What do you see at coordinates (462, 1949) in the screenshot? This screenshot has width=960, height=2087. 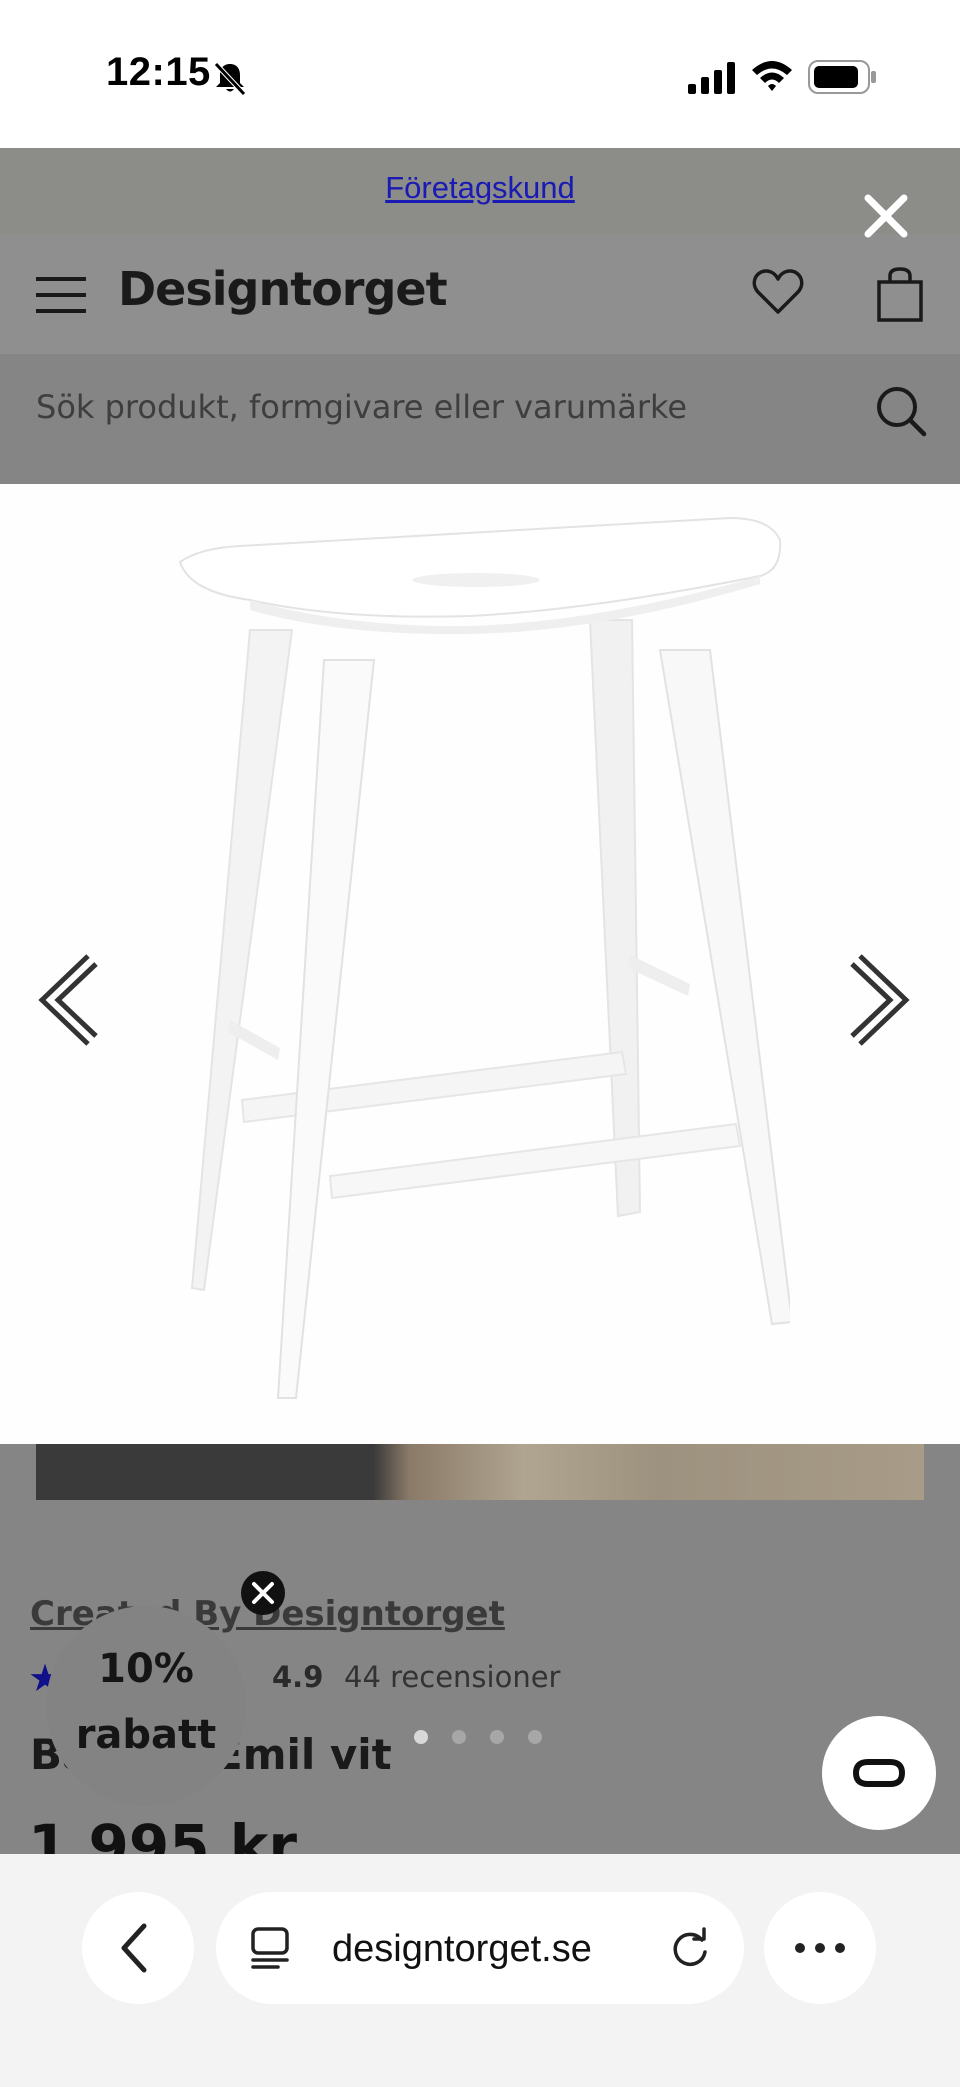 I see `url-text: designtorget.se` at bounding box center [462, 1949].